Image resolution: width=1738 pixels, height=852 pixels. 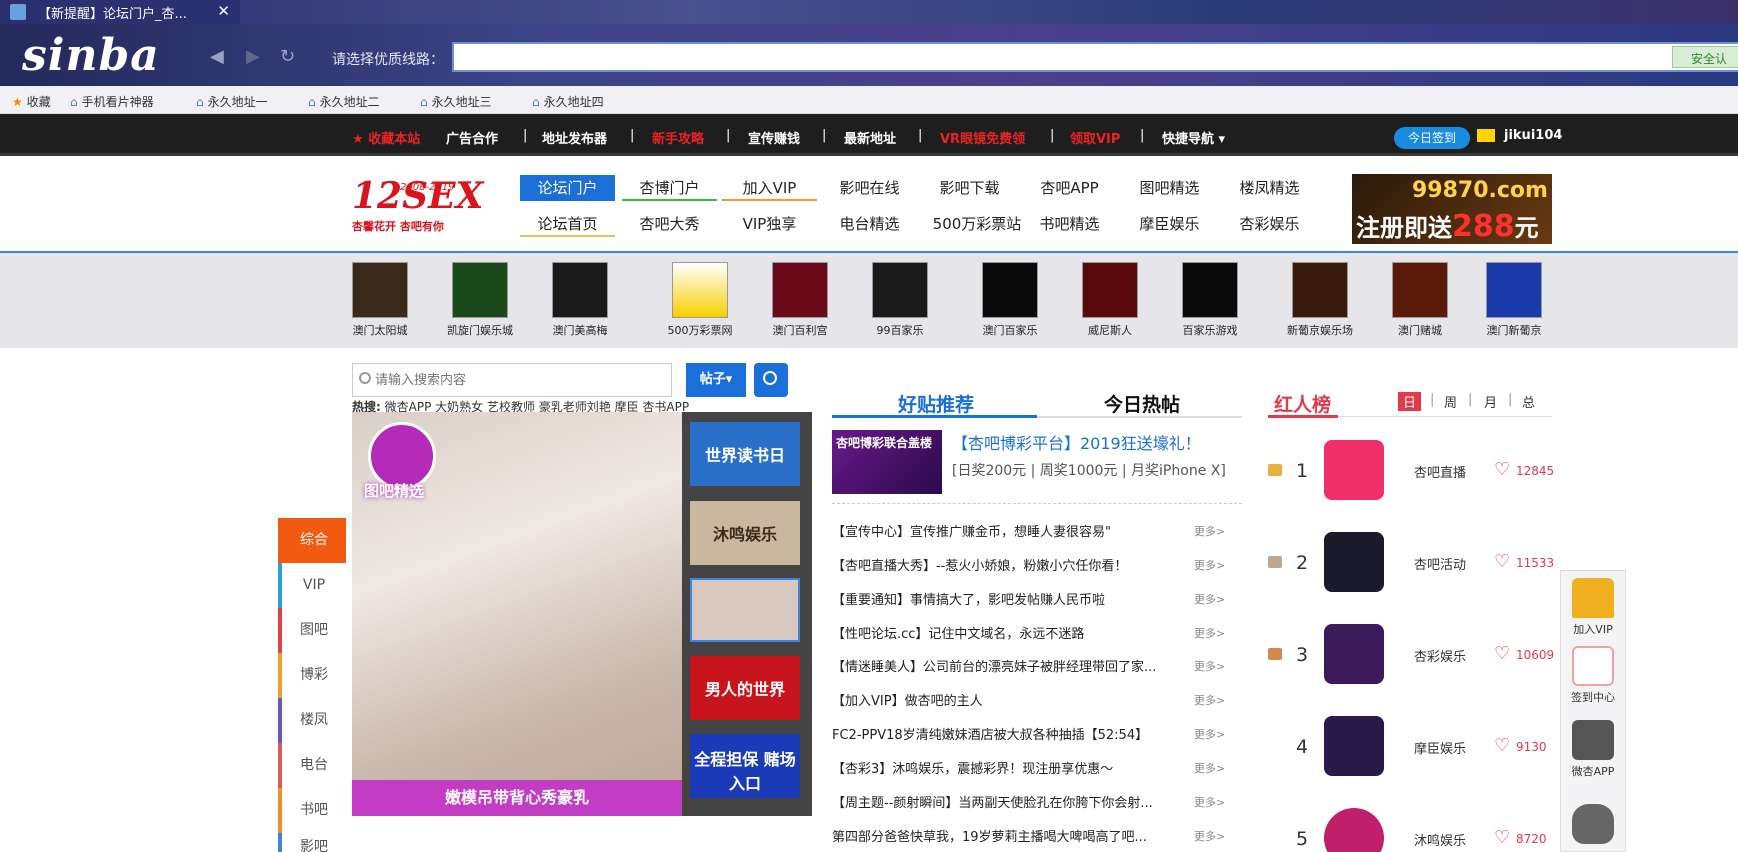 What do you see at coordinates (567, 188) in the screenshot?
I see `nav-forum-portal: 论坛门户` at bounding box center [567, 188].